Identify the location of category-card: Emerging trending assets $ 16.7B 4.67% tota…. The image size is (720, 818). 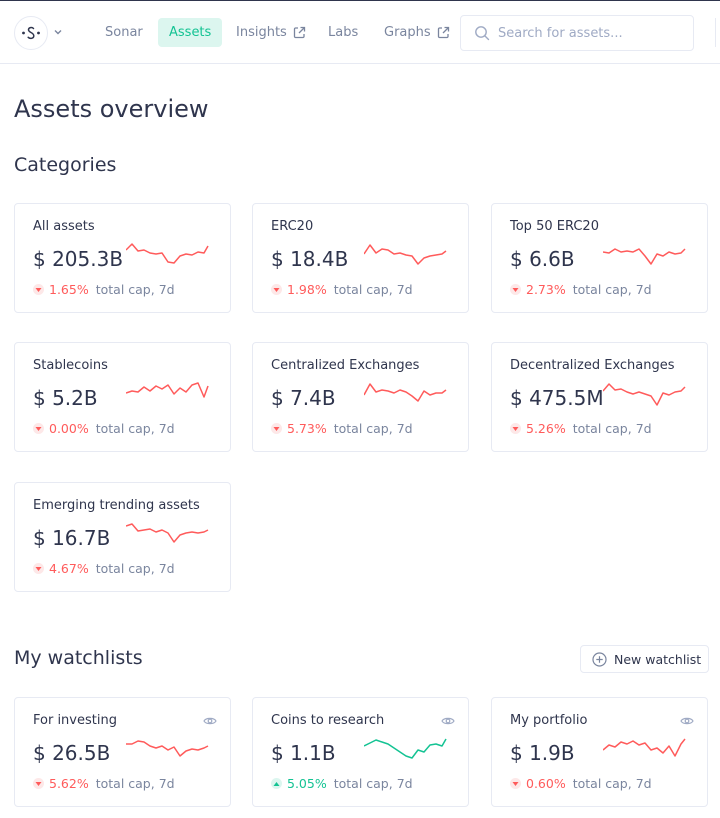
(122, 537).